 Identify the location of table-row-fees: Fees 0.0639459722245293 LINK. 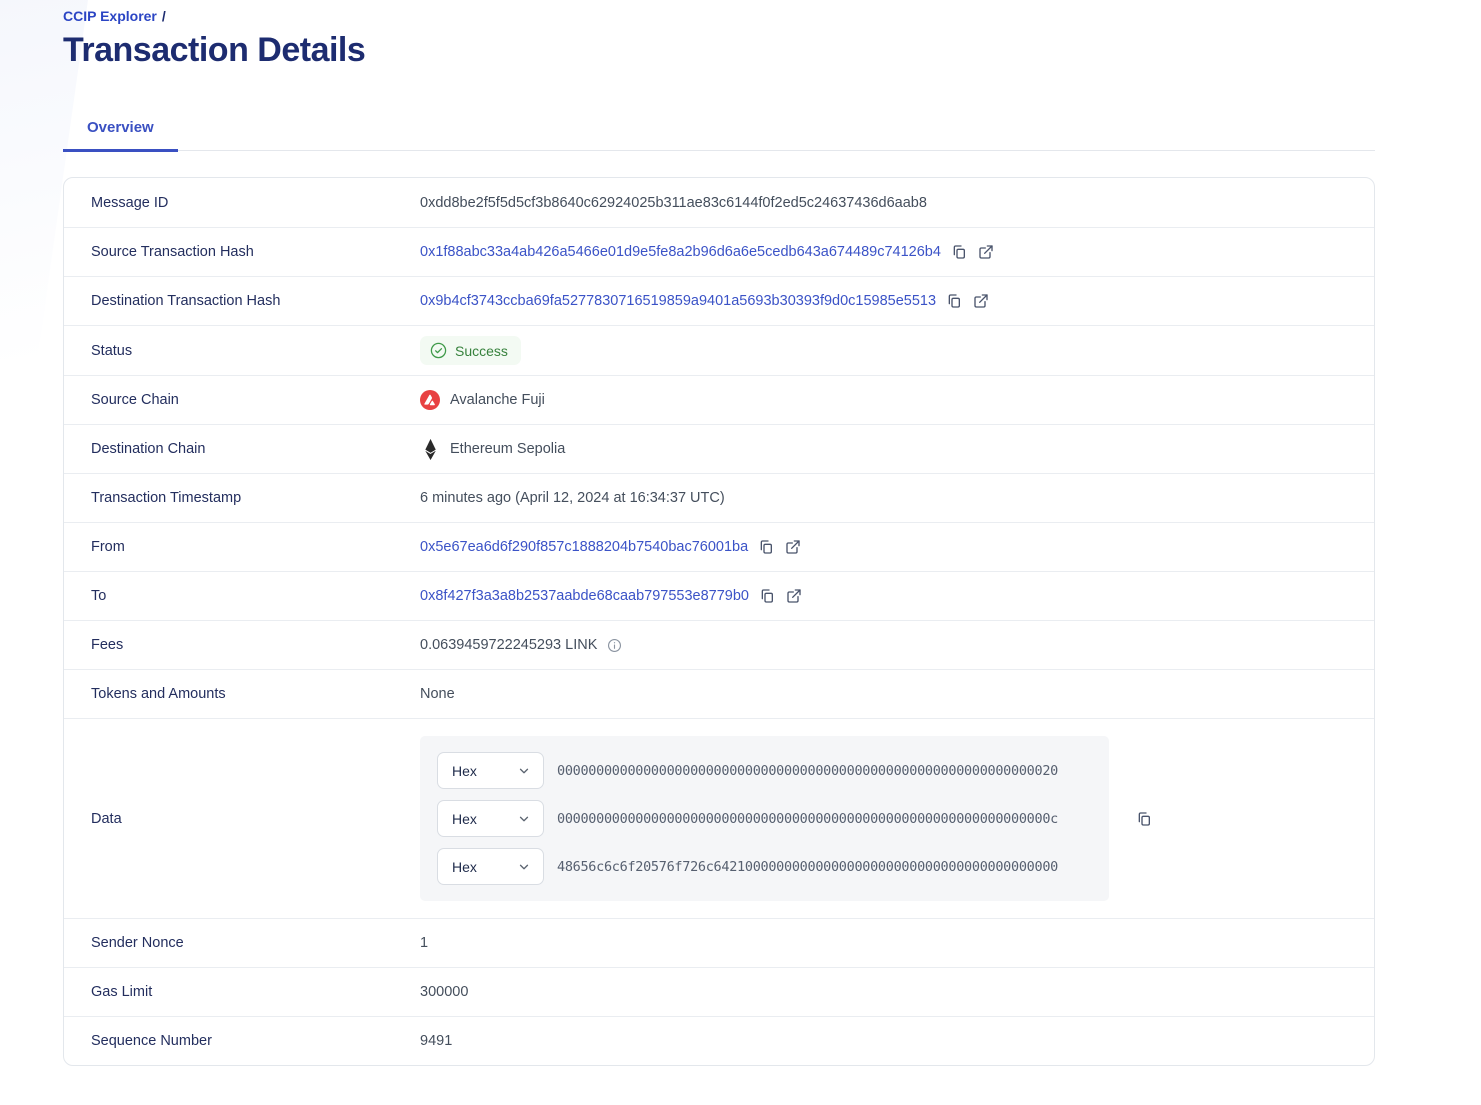
(719, 644).